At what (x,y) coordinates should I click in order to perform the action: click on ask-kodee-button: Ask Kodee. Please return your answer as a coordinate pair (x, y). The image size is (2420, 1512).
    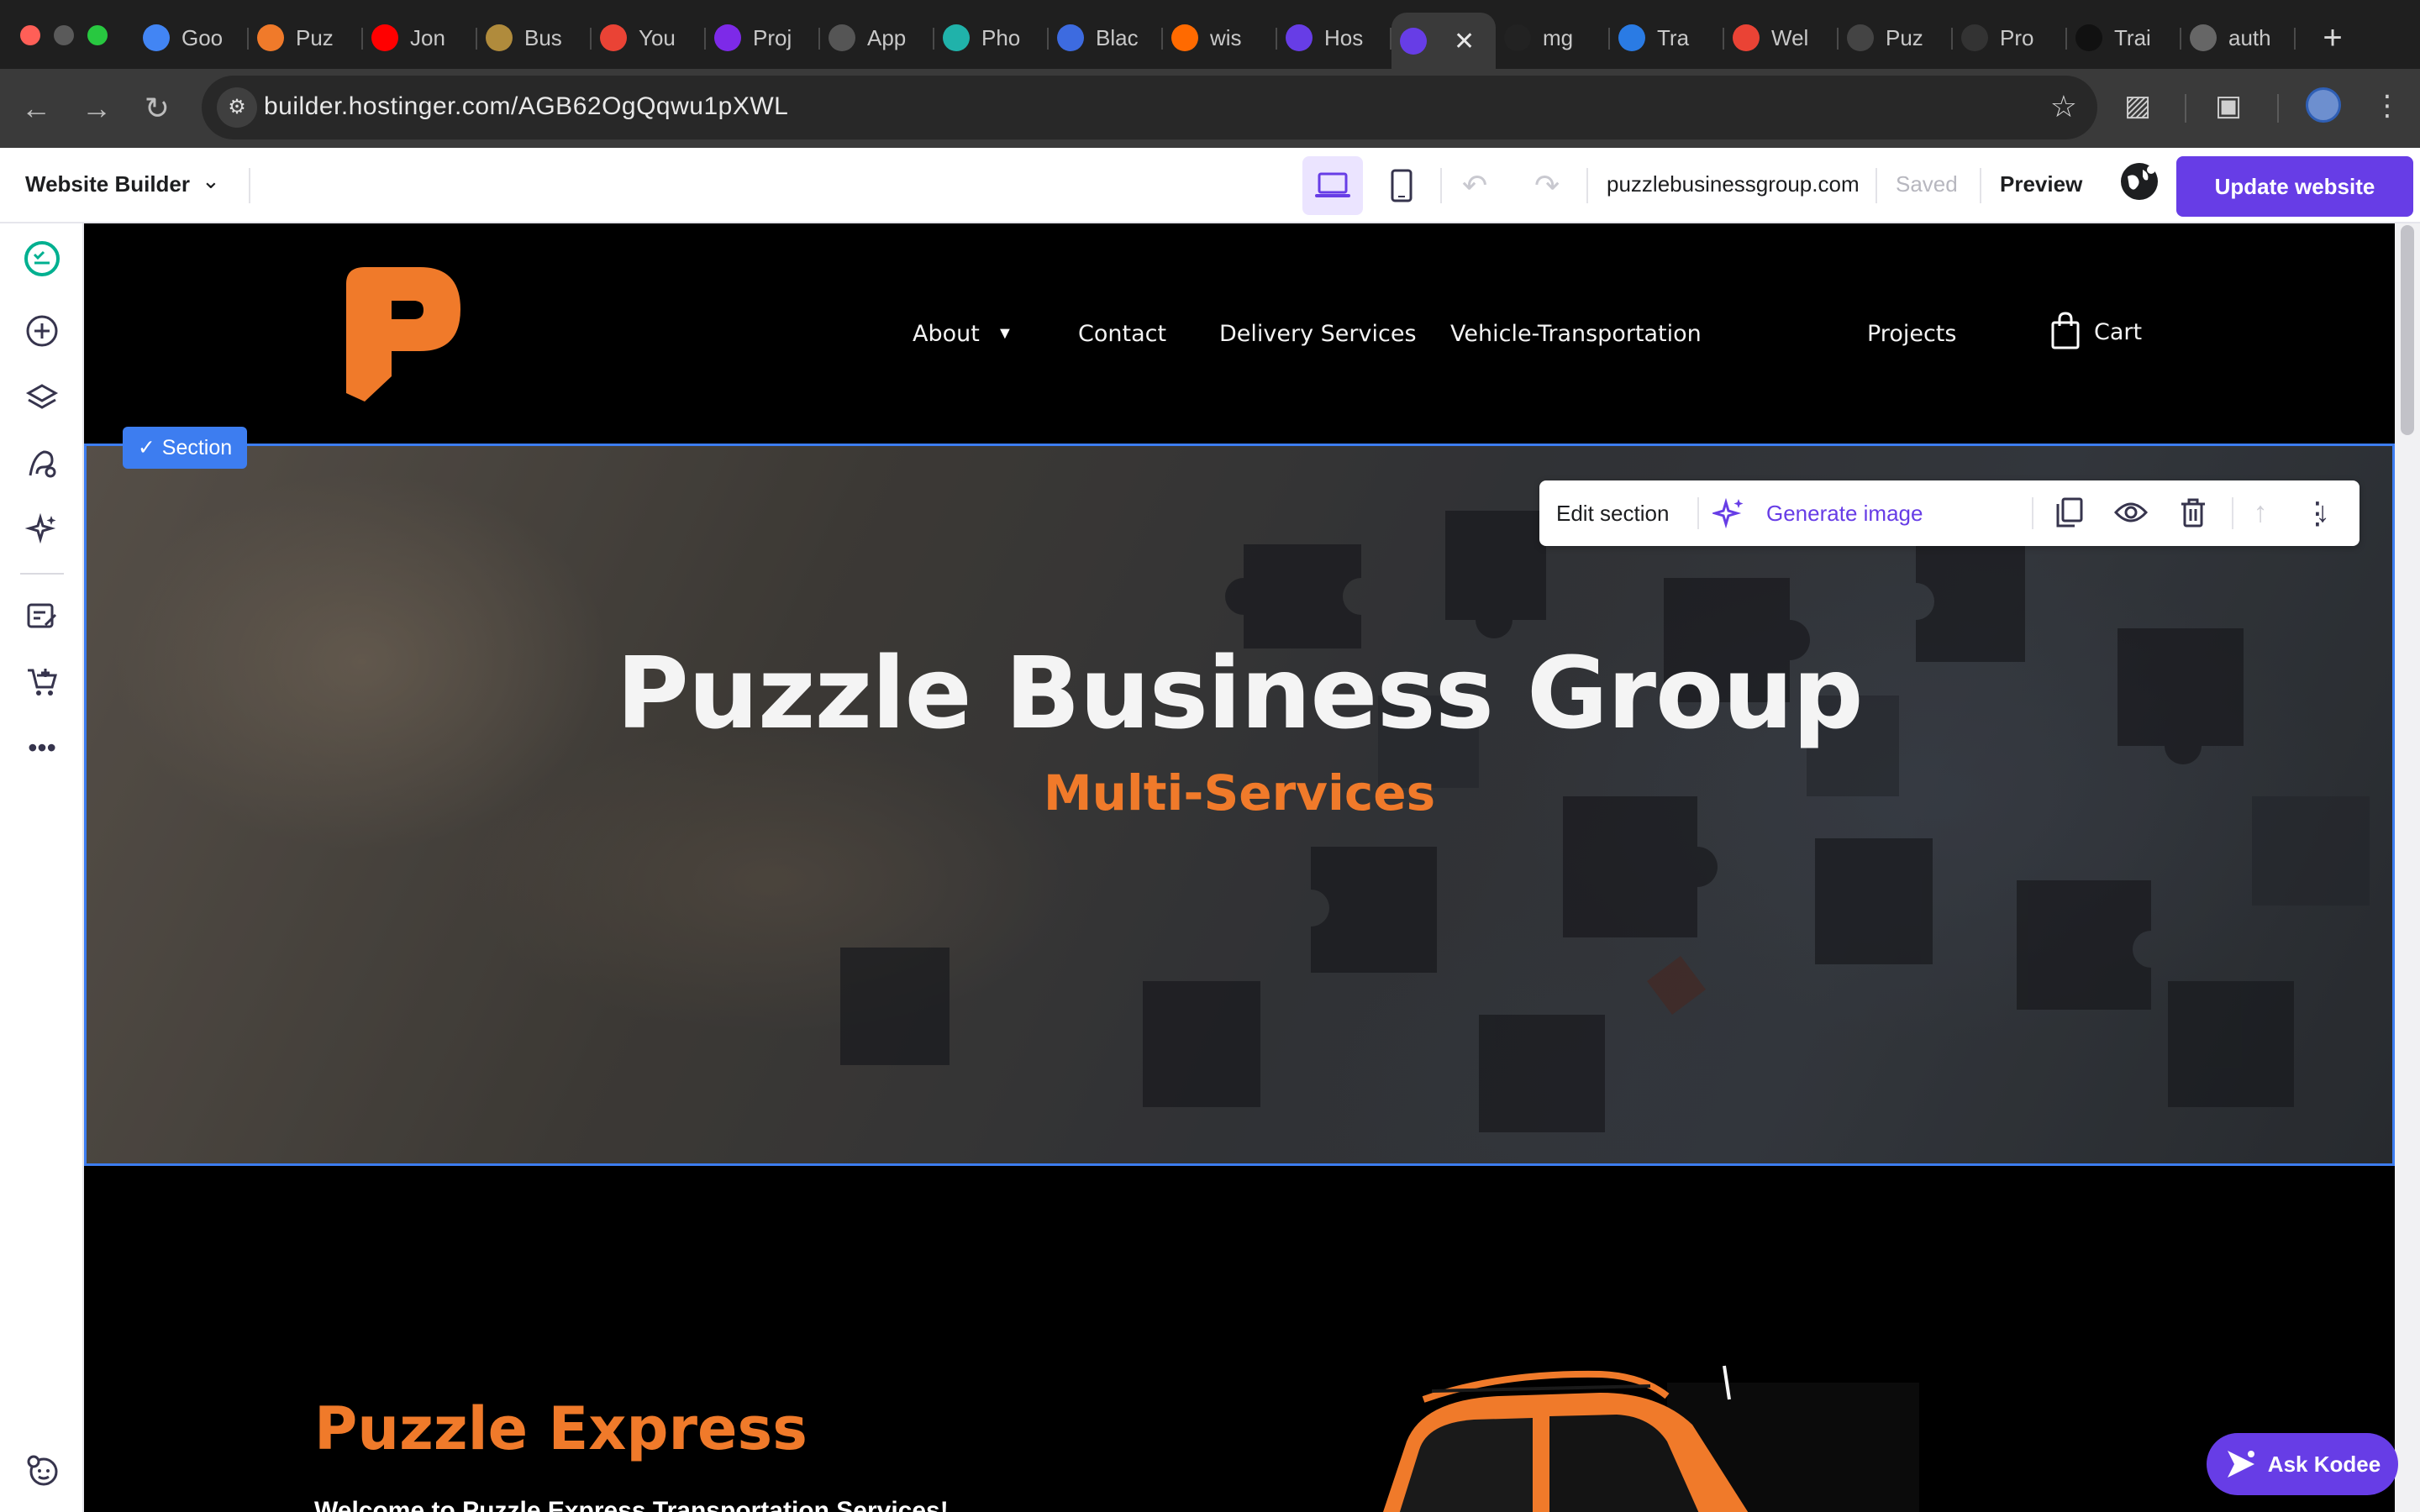
    Looking at the image, I should click on (2302, 1464).